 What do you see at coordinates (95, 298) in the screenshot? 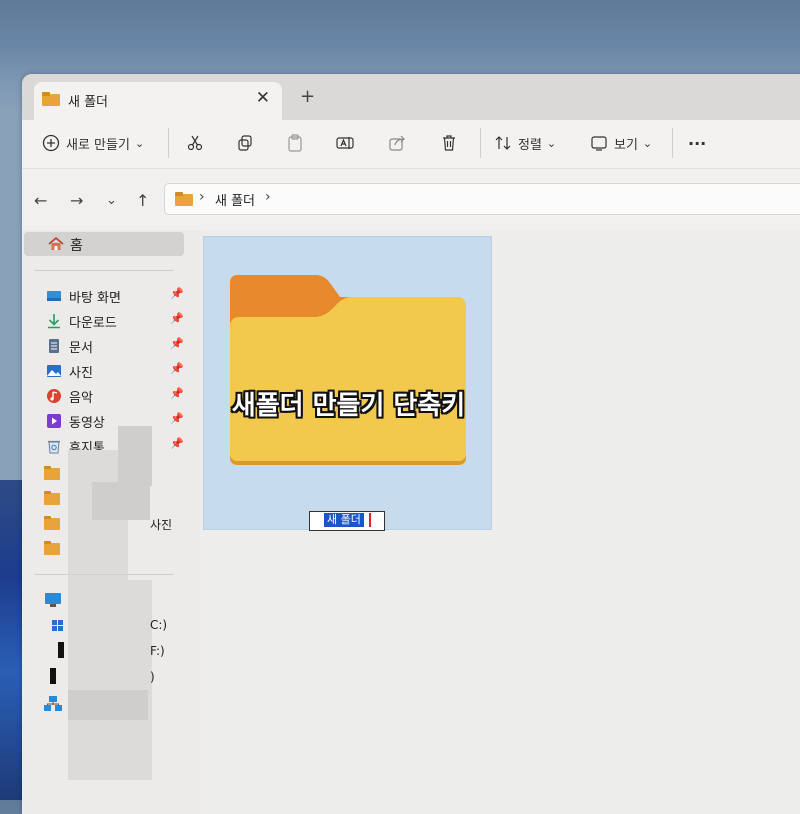
I see `sidebar-item-label: 바탕 화면` at bounding box center [95, 298].